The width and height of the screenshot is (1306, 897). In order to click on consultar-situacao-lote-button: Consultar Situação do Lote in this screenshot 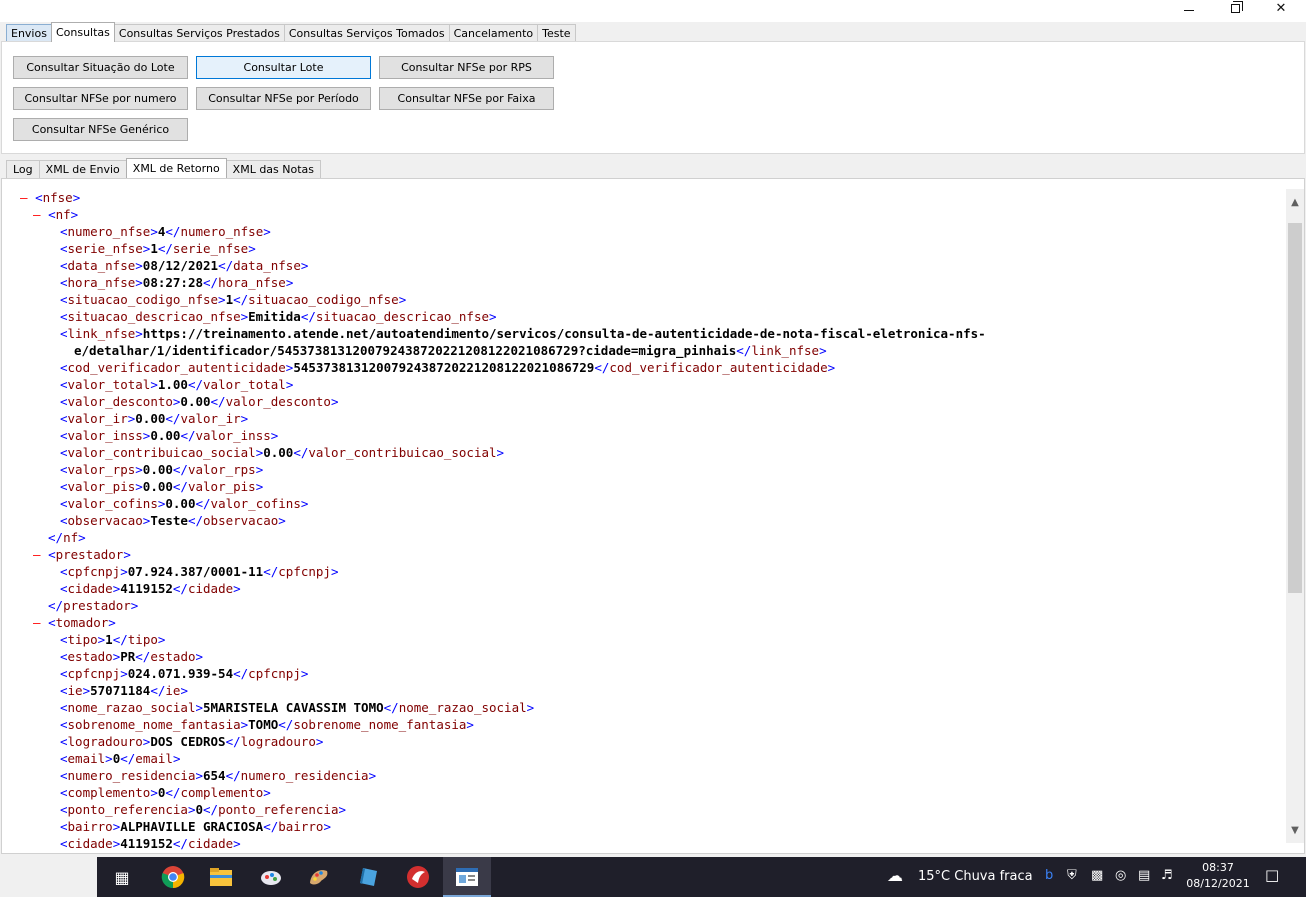, I will do `click(100, 67)`.